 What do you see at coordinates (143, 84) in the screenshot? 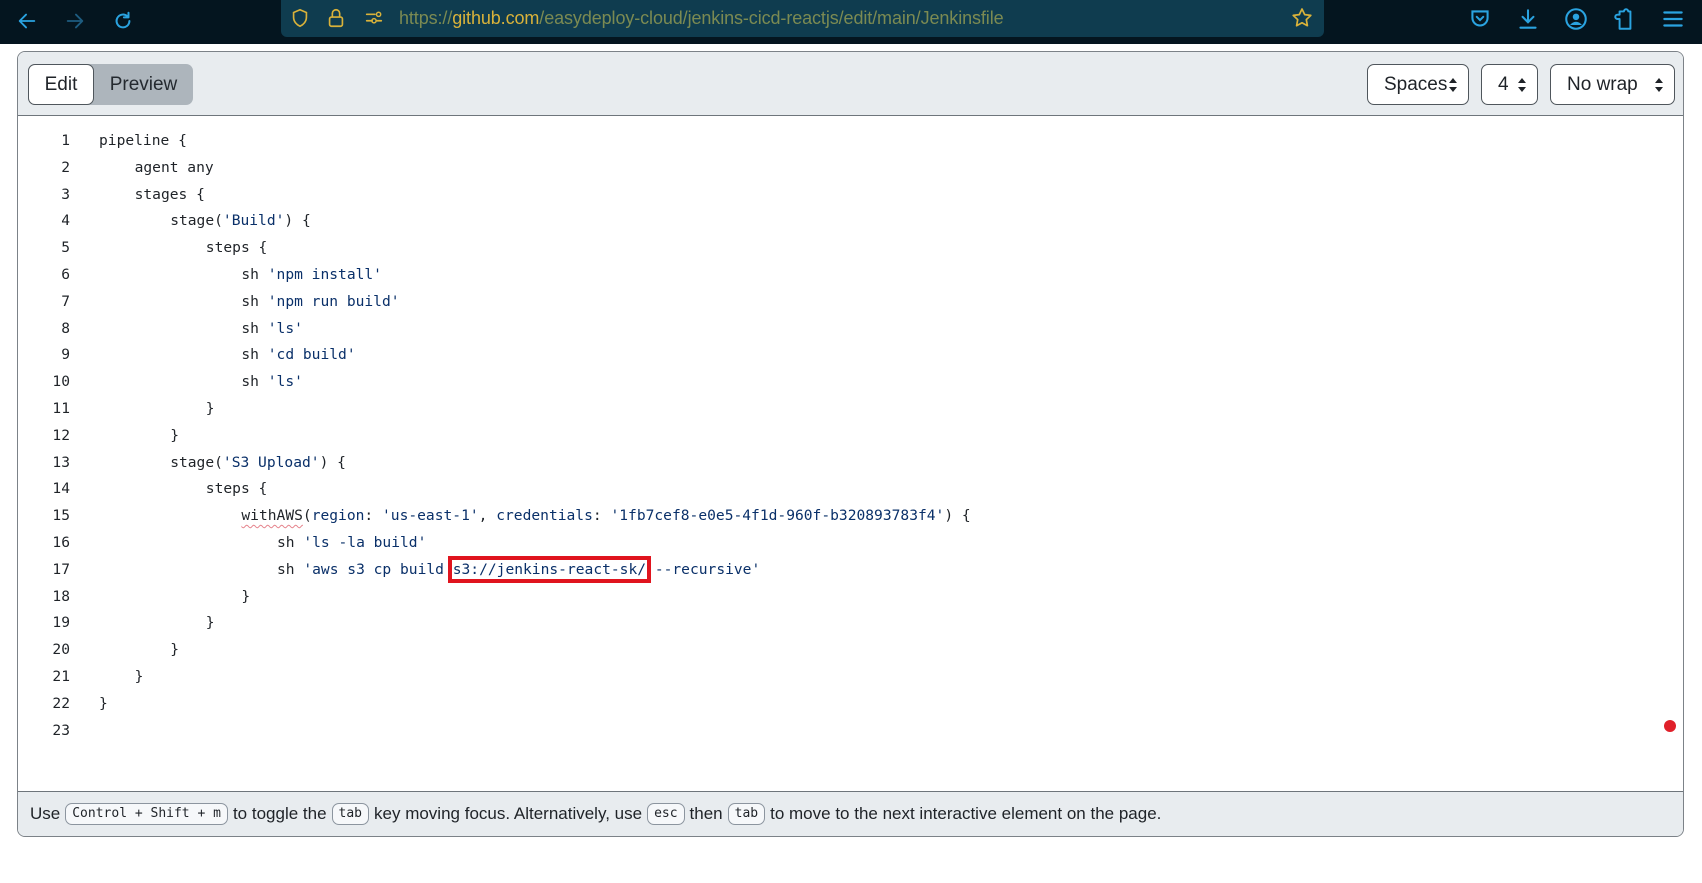
I see `tab-preview: Preview` at bounding box center [143, 84].